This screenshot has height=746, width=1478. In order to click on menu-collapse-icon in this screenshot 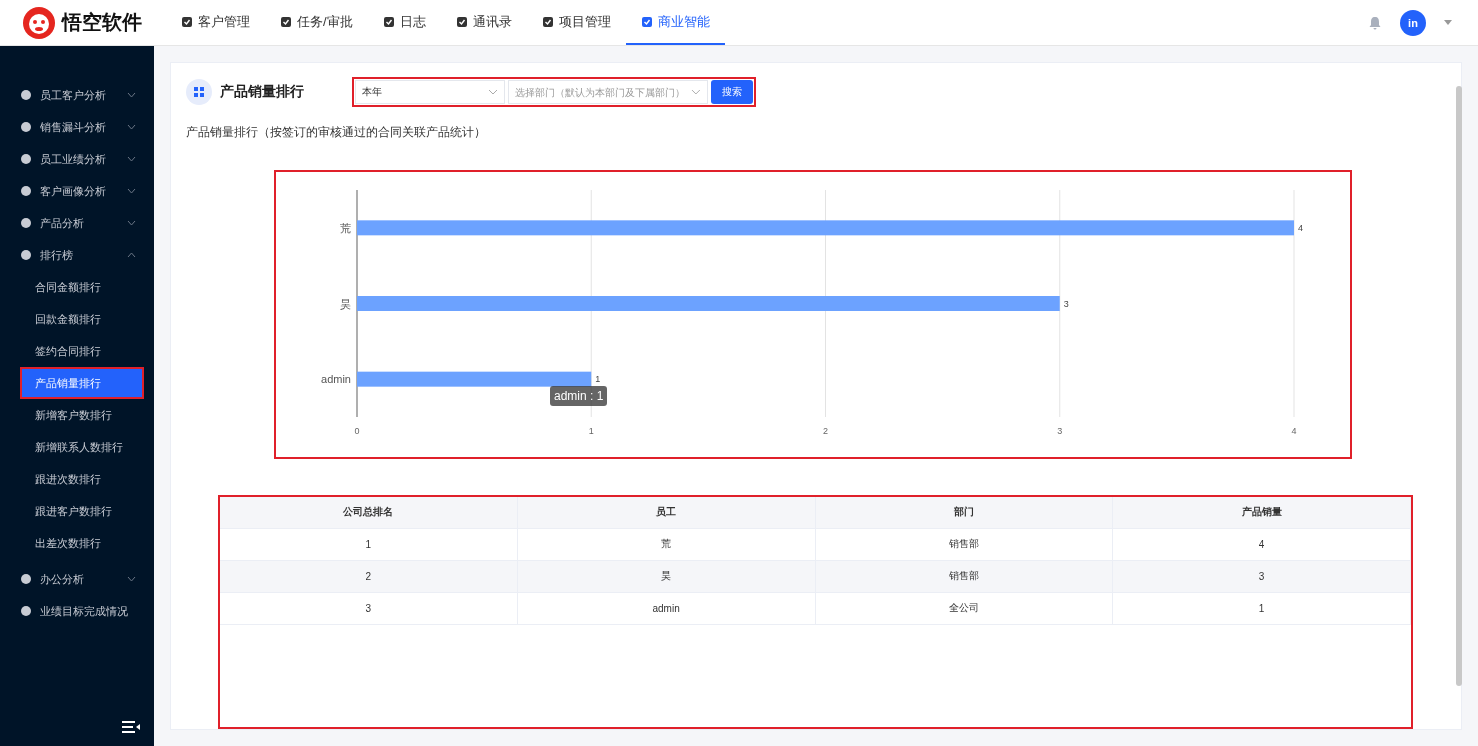, I will do `click(131, 727)`.